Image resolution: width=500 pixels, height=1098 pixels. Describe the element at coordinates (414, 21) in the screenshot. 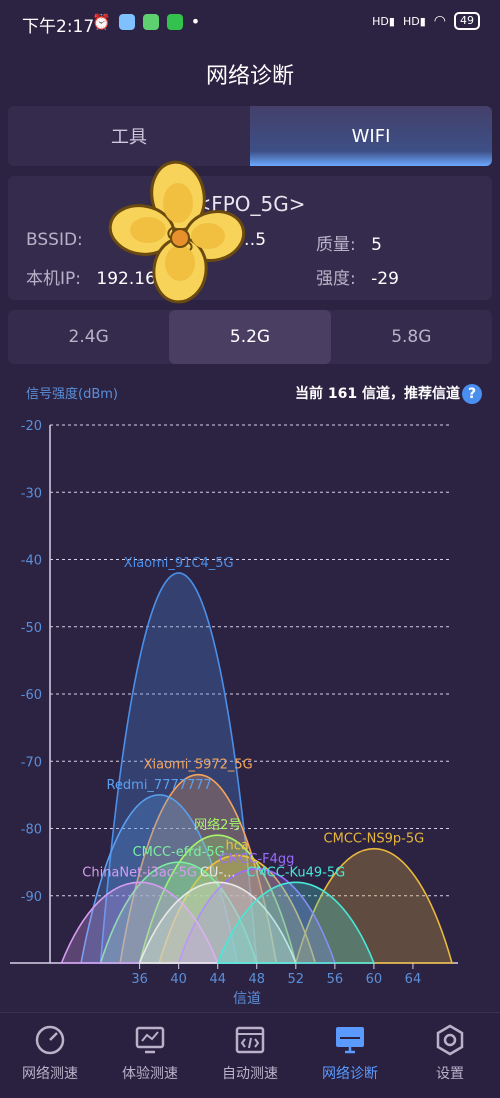

I see `signal-icon-2: HD▮` at that location.